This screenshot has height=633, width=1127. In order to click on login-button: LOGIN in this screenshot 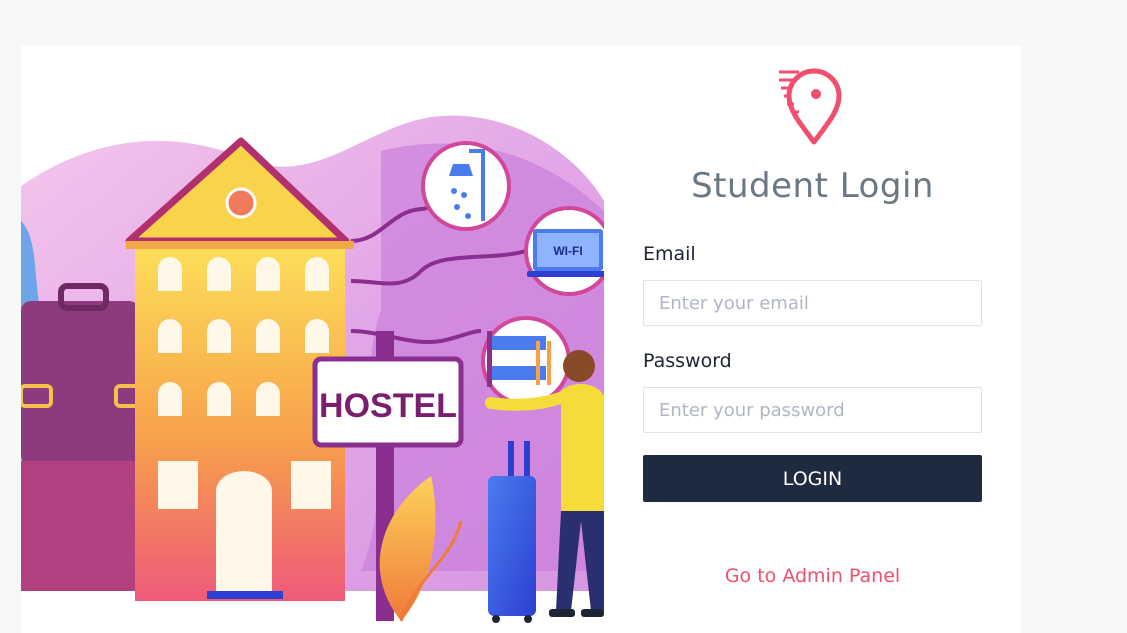, I will do `click(812, 478)`.